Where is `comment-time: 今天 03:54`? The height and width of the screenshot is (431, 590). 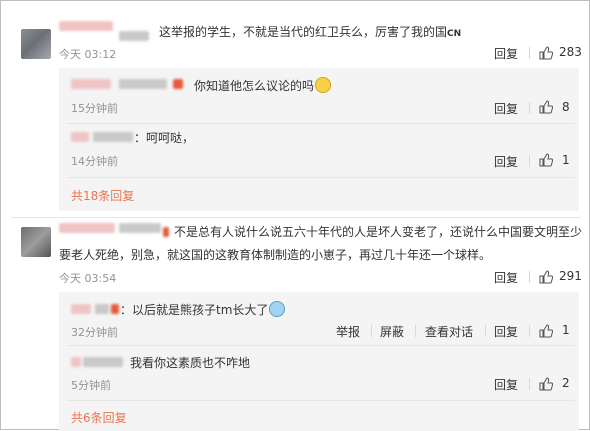
comment-time: 今天 03:54 is located at coordinates (88, 278).